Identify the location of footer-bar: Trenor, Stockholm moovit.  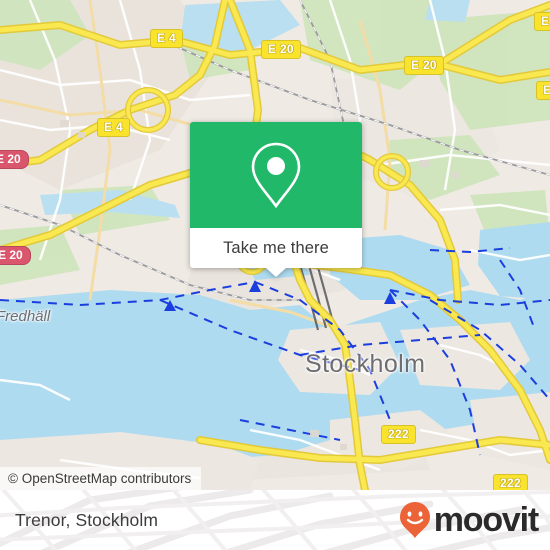
(275, 520).